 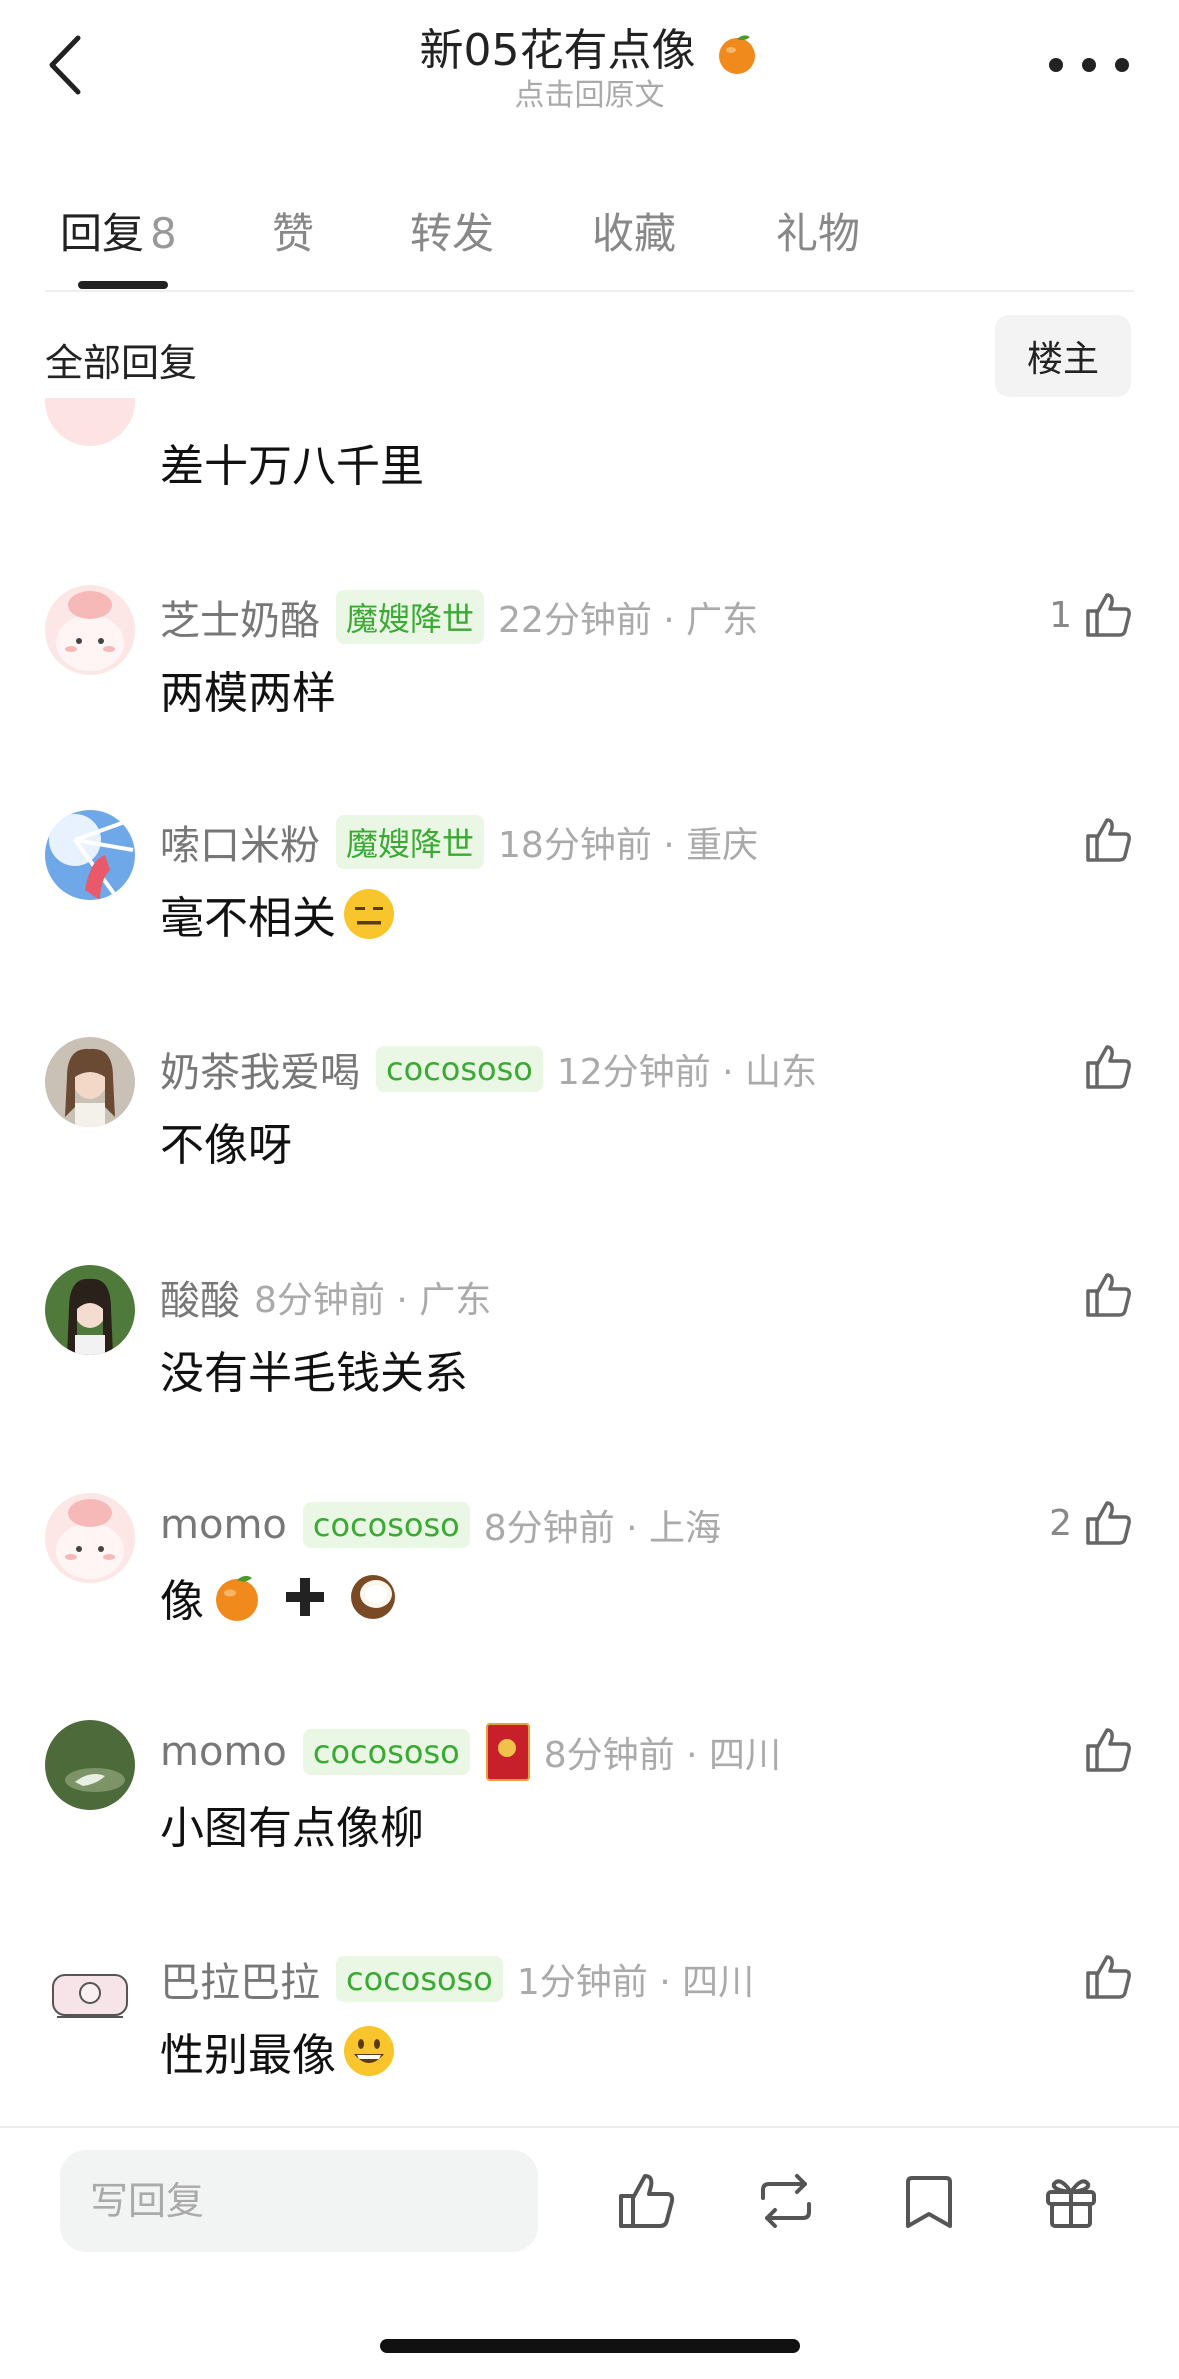 What do you see at coordinates (1060, 615) in the screenshot?
I see `like-count: 1` at bounding box center [1060, 615].